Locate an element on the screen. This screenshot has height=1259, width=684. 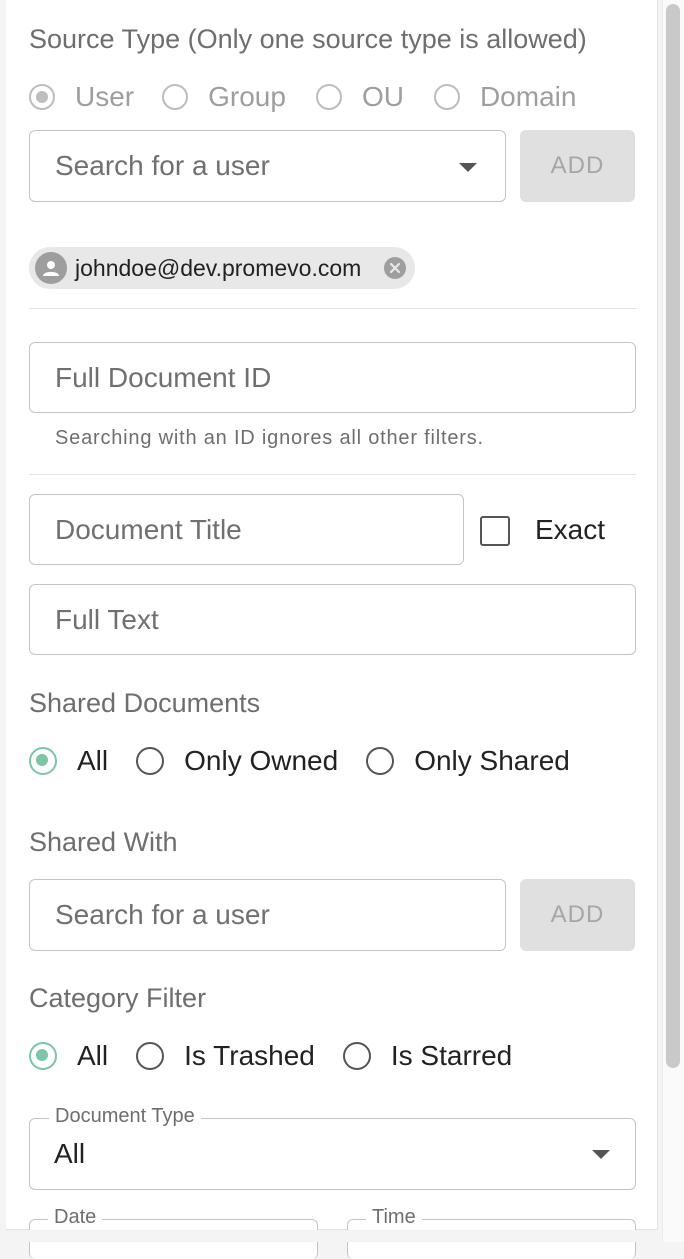
selected-user-chip: johndoe@dev.promevo.com is located at coordinates (222, 268).